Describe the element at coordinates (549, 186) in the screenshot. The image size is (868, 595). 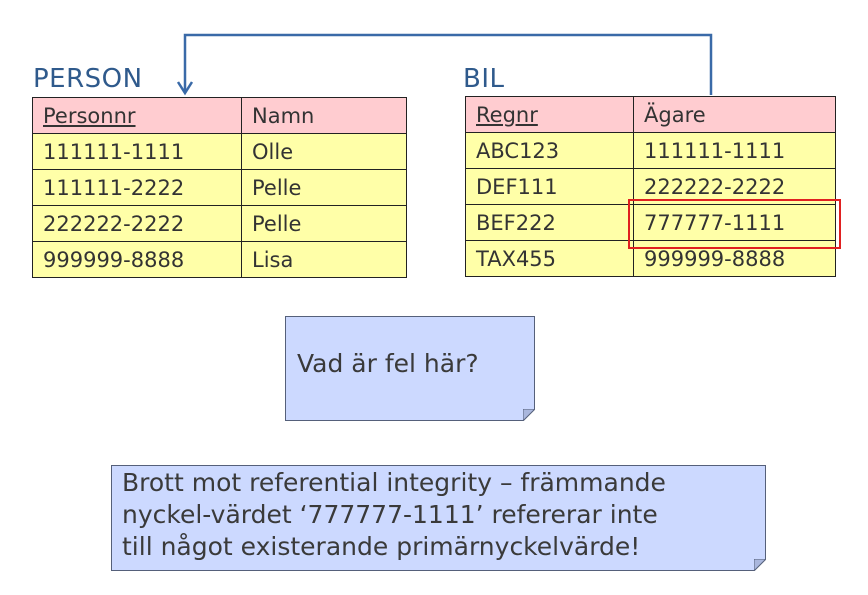
I see `cell-regnr: DEF111` at that location.